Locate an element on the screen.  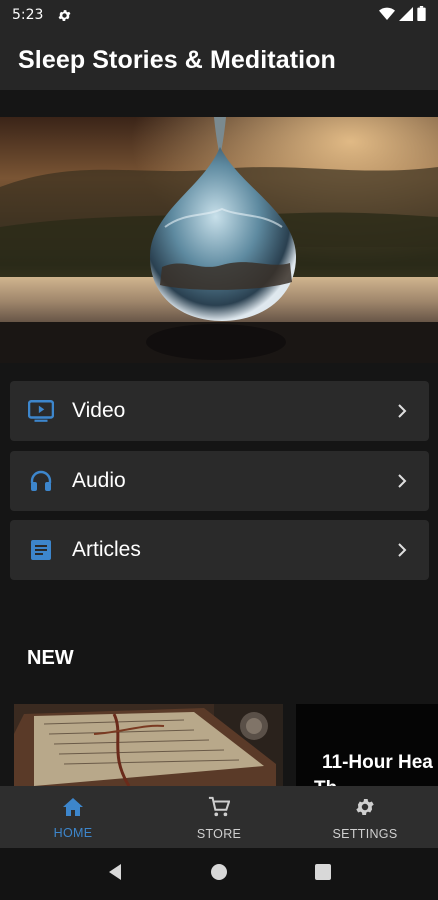
menu-item-label: Articles is located at coordinates (106, 549).